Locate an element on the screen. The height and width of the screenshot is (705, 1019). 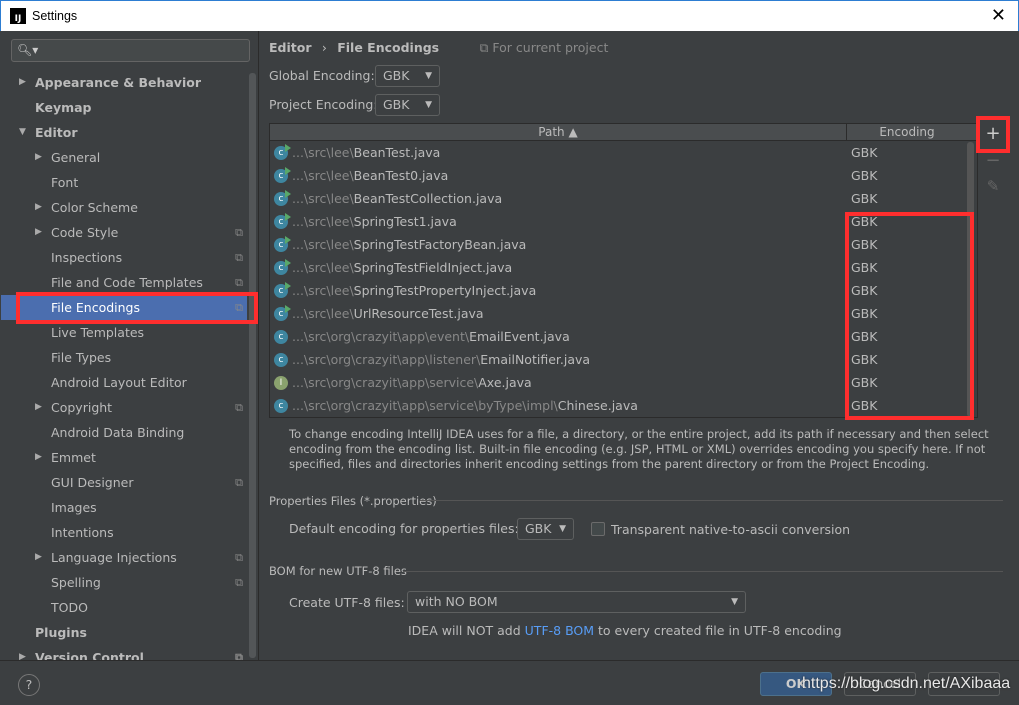
settings-search-input: 🔍︎▾ is located at coordinates (130, 50).